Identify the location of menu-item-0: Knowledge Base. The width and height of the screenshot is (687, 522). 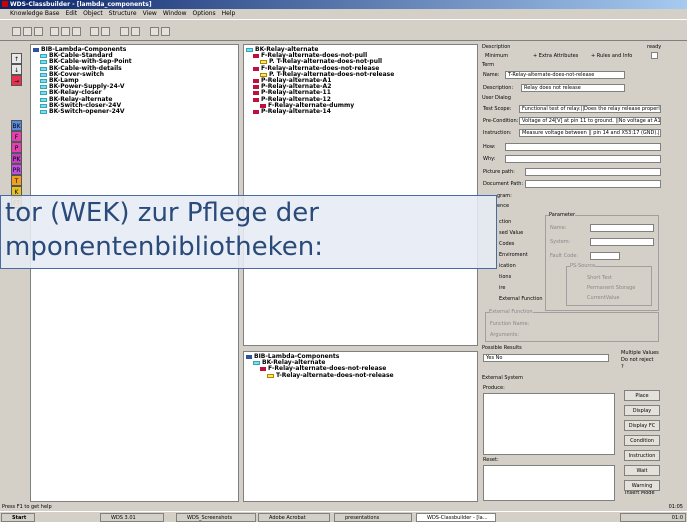
(35, 13).